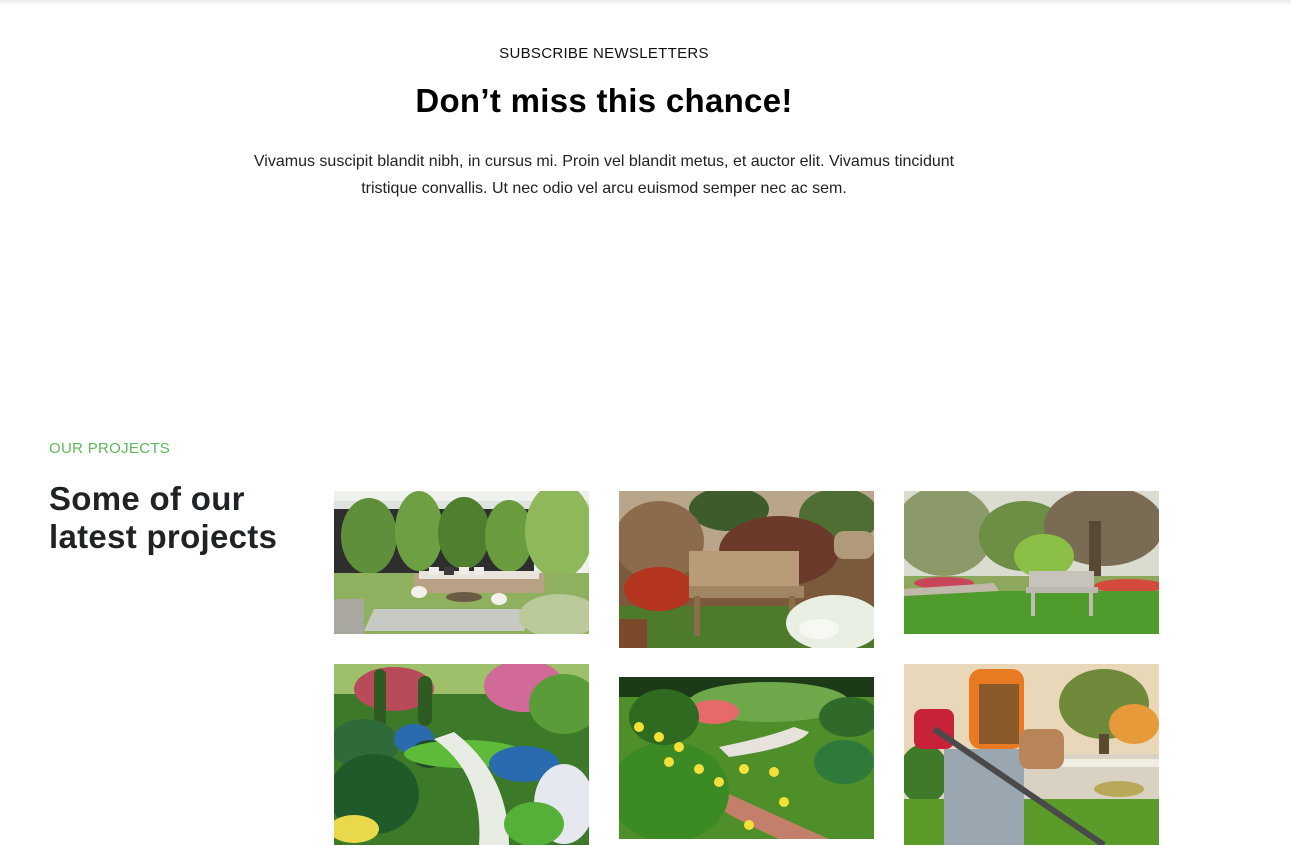  I want to click on project-image-park, so click(1031, 562).